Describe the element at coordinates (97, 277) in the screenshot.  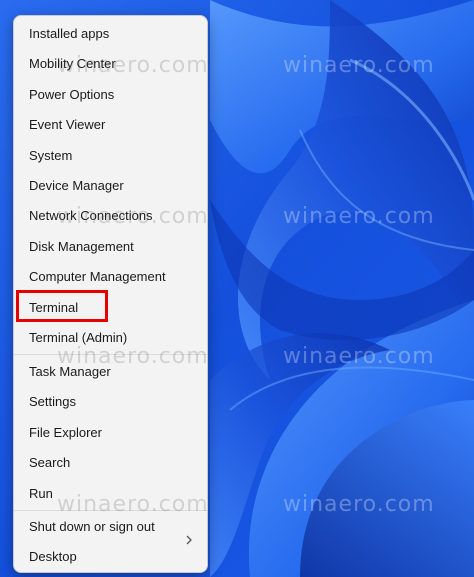
I see `menu-item-computer-management: Computer Management` at that location.